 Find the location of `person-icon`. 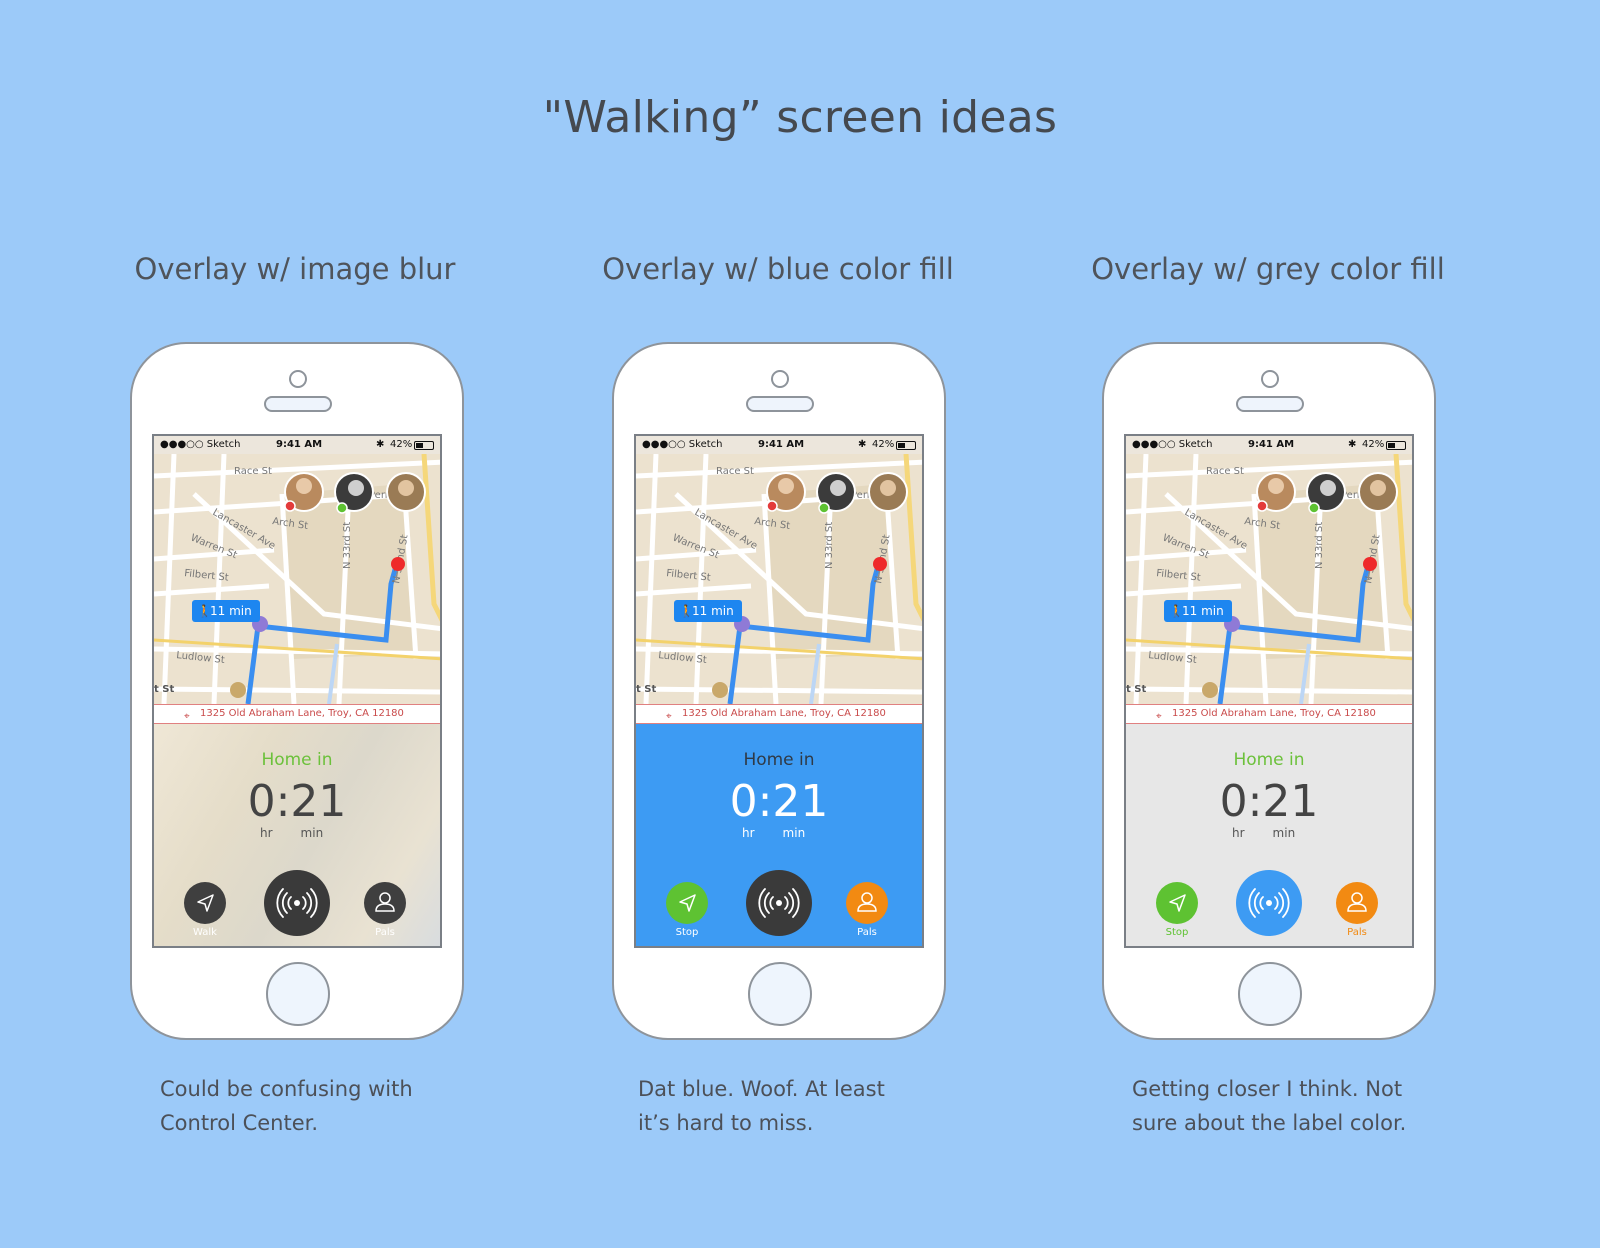

person-icon is located at coordinates (1357, 902).